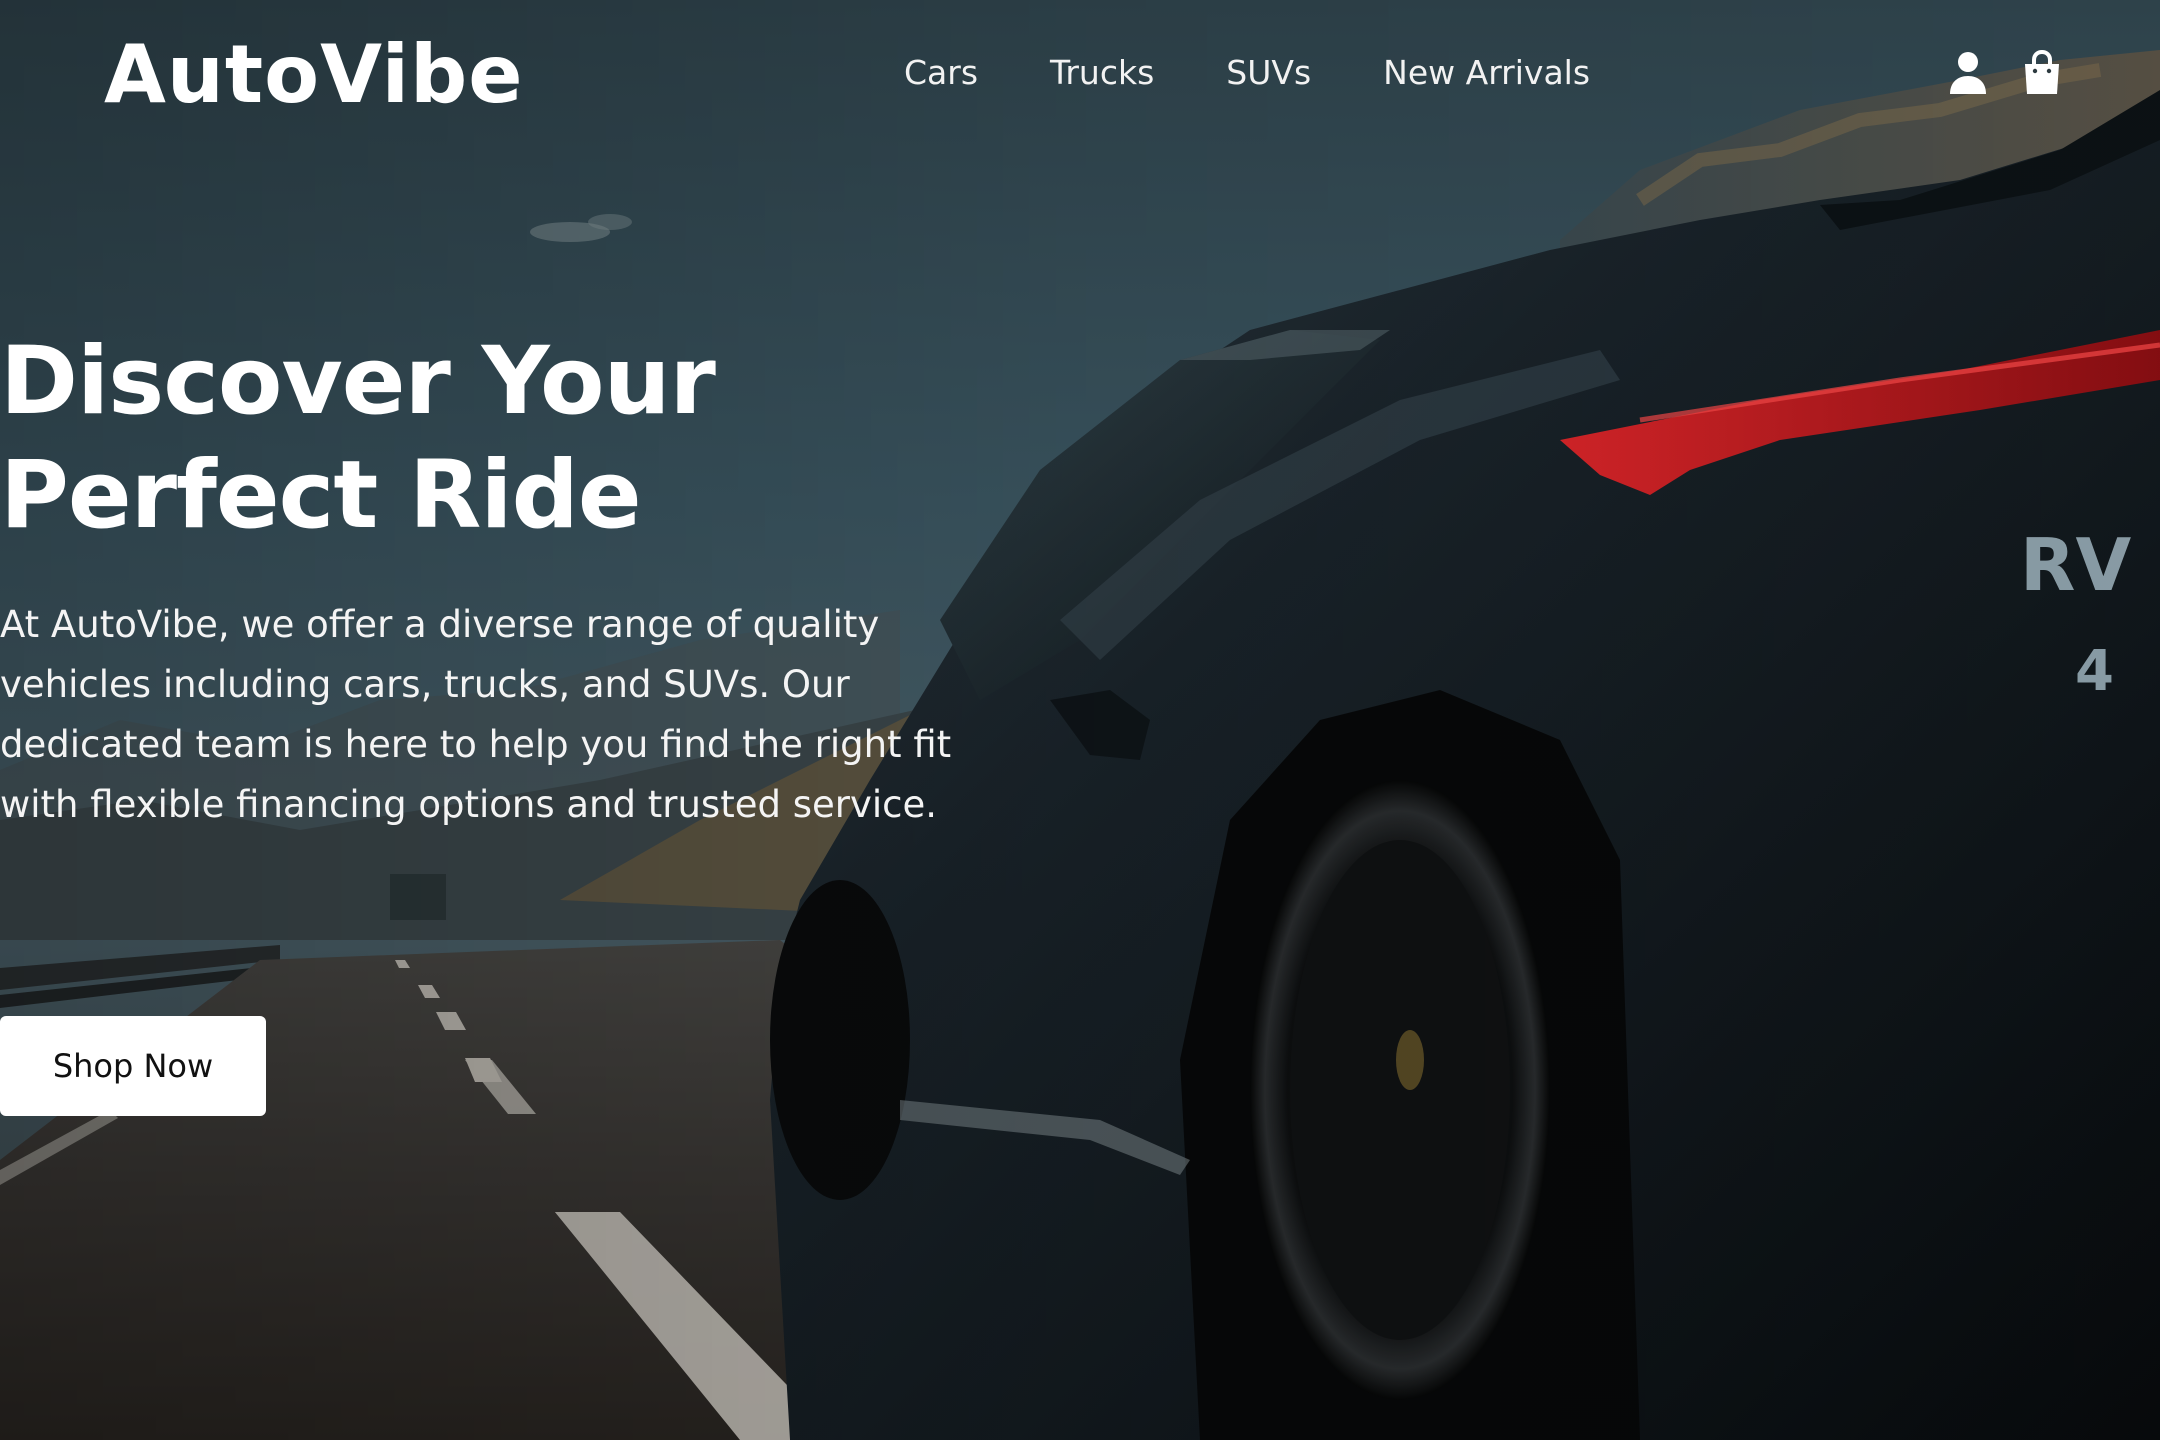 The height and width of the screenshot is (1440, 2160). What do you see at coordinates (1102, 73) in the screenshot?
I see `nav-link-trucks: Trucks` at bounding box center [1102, 73].